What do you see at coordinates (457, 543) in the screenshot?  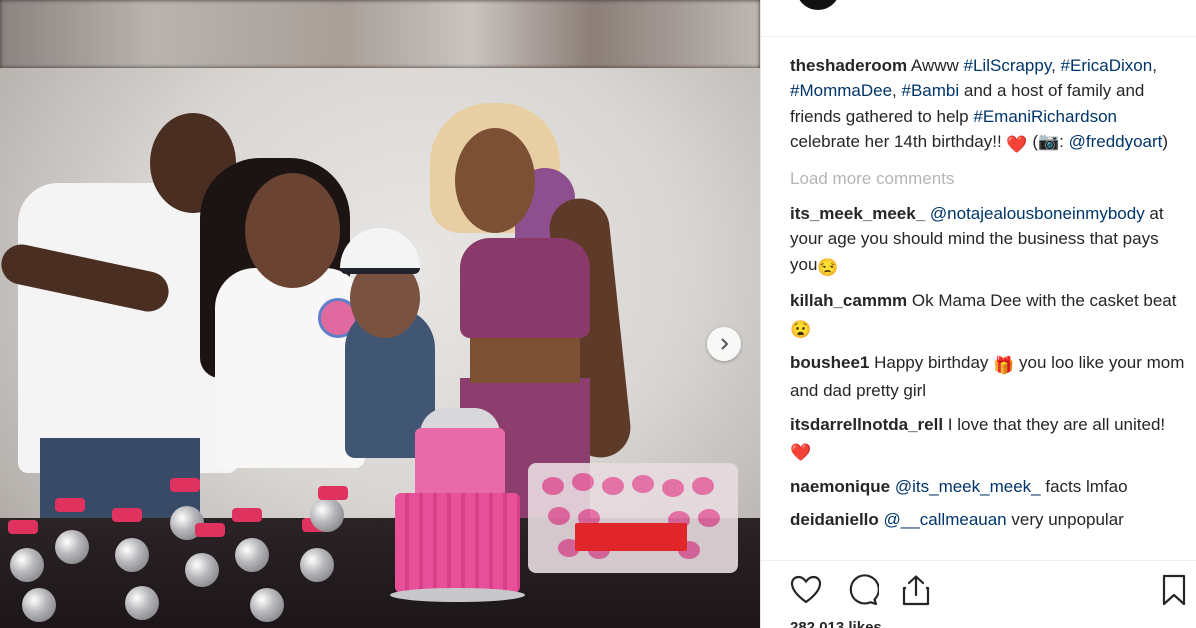 I see `cake-bottom-tier` at bounding box center [457, 543].